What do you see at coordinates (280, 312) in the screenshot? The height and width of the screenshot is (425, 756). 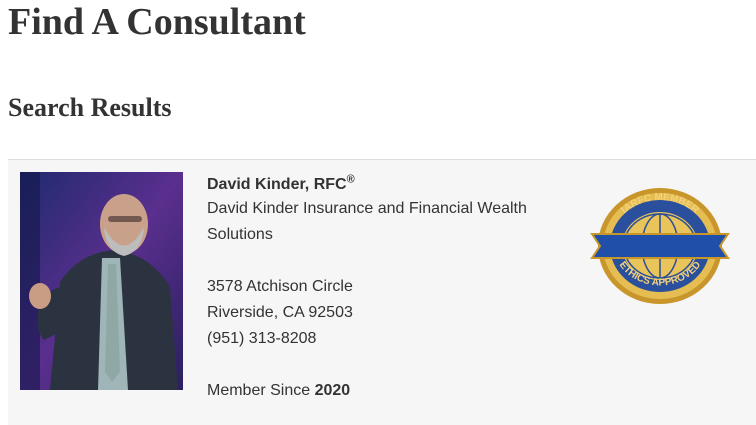 I see `address-city-state-zip: Riverside, CA 92503` at bounding box center [280, 312].